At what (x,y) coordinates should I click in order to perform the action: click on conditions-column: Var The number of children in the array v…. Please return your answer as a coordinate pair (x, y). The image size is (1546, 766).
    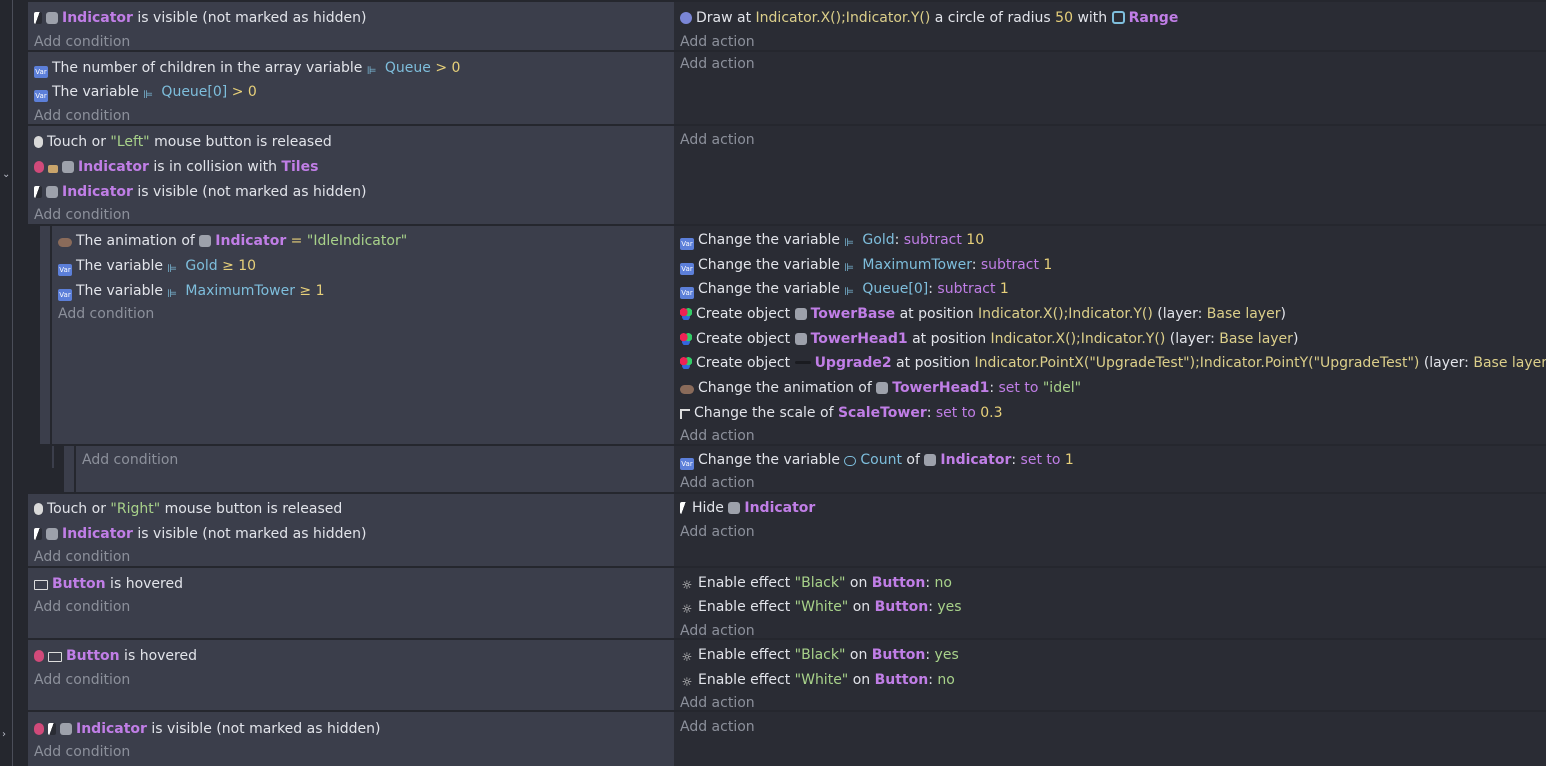
    Looking at the image, I should click on (351, 88).